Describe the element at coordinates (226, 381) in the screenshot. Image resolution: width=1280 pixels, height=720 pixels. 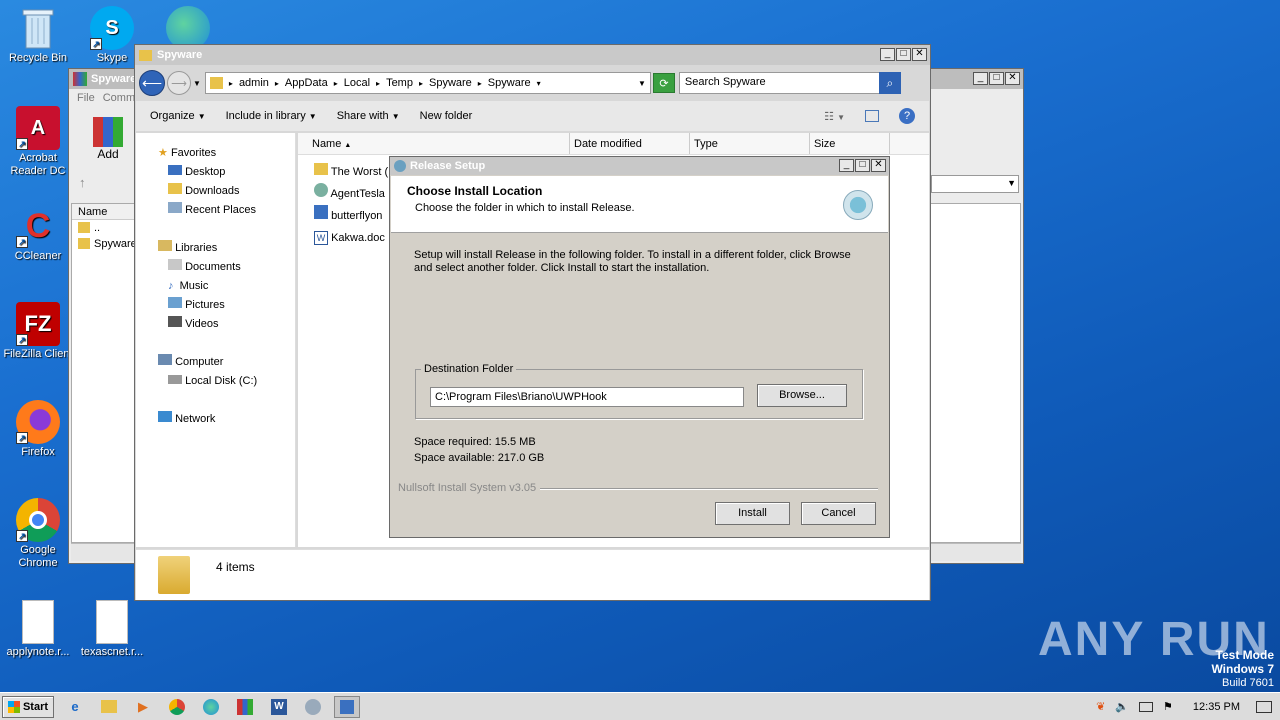
I see `nav-local-disk: Local Disk (C:)` at that location.